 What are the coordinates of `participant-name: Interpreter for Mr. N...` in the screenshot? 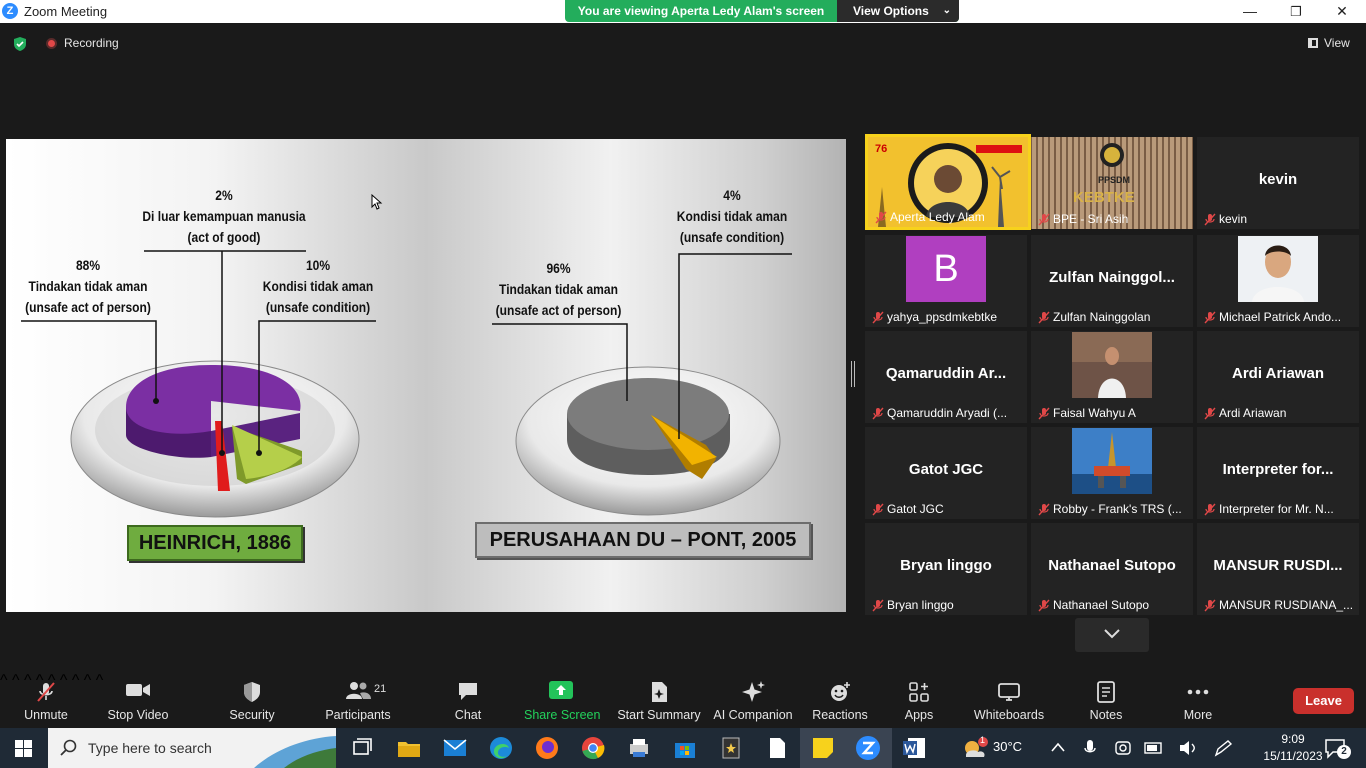 It's located at (1276, 509).